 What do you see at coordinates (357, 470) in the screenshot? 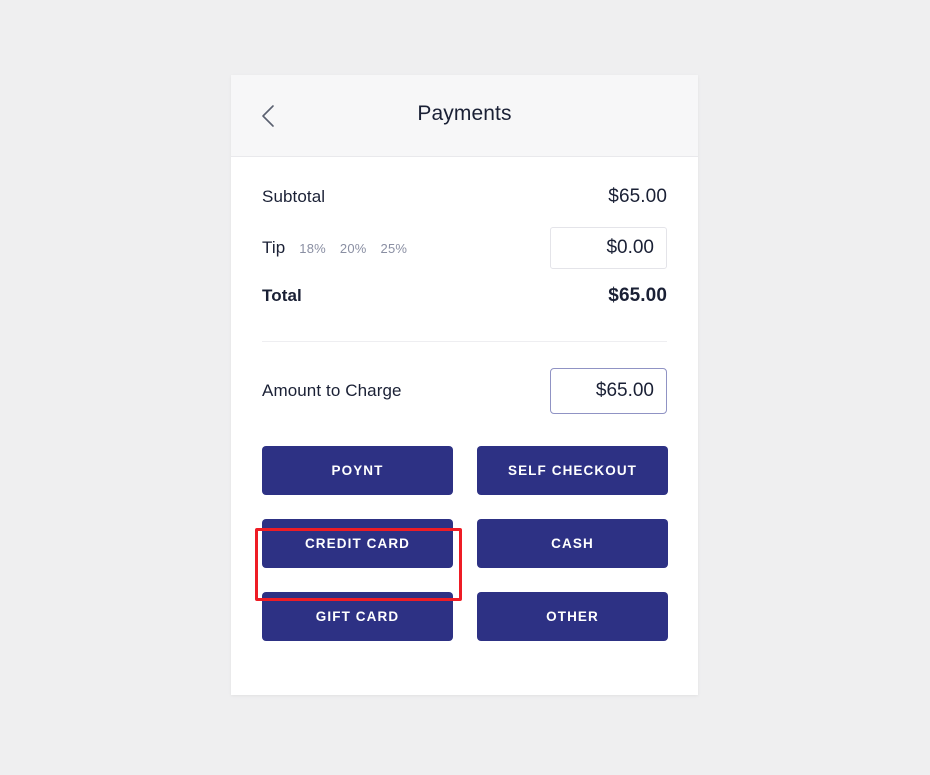
I see `payment-button-poynt: POYNT` at bounding box center [357, 470].